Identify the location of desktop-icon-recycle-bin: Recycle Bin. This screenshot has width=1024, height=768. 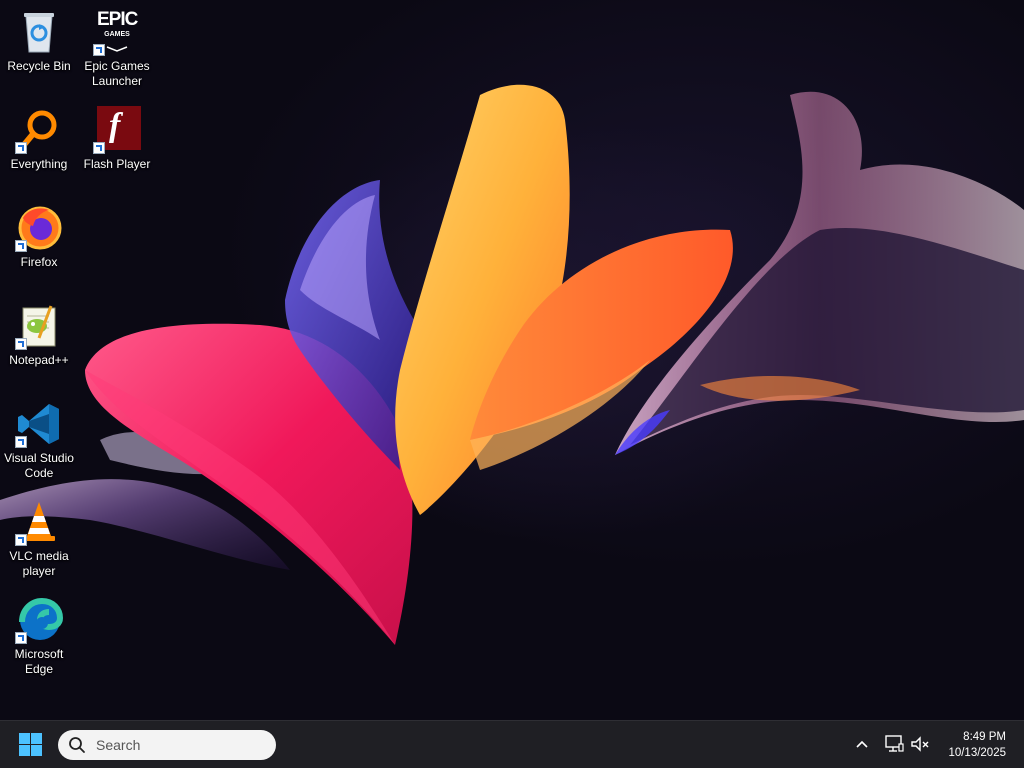
(39, 47).